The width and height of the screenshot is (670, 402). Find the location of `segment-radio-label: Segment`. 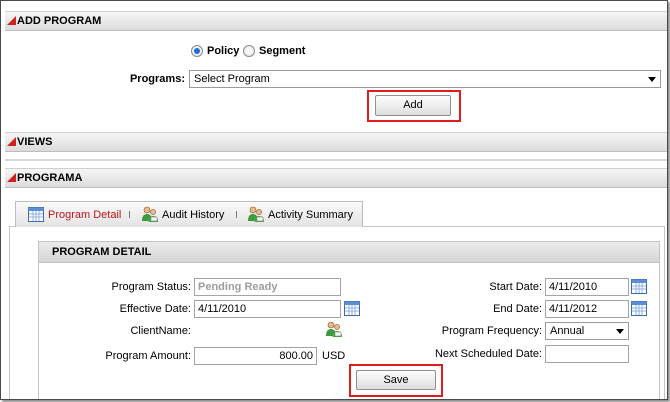

segment-radio-label: Segment is located at coordinates (282, 51).